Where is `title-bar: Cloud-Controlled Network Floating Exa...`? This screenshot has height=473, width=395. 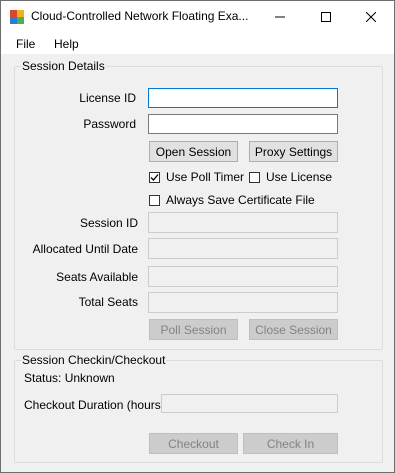 title-bar: Cloud-Controlled Network Floating Exa... is located at coordinates (197, 16).